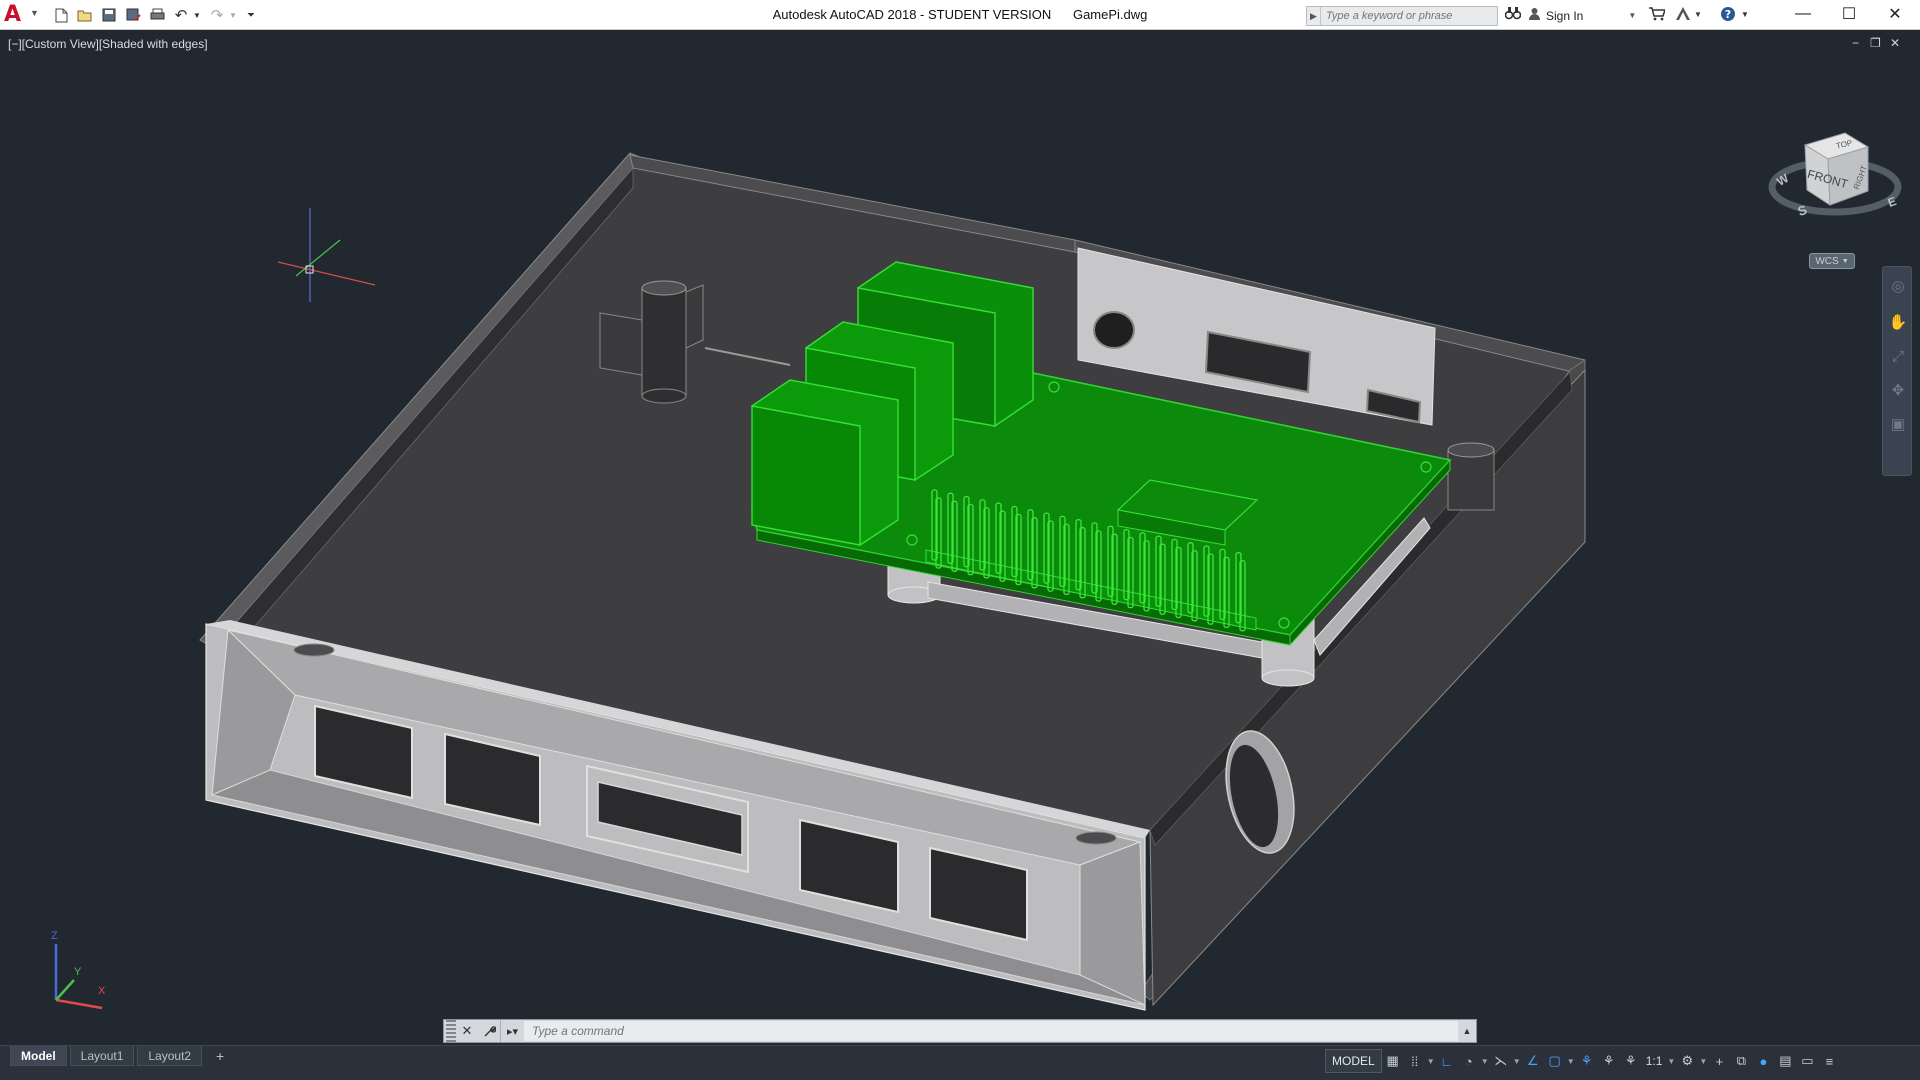  Describe the element at coordinates (38, 1056) in the screenshot. I see `tab-model: Model` at that location.